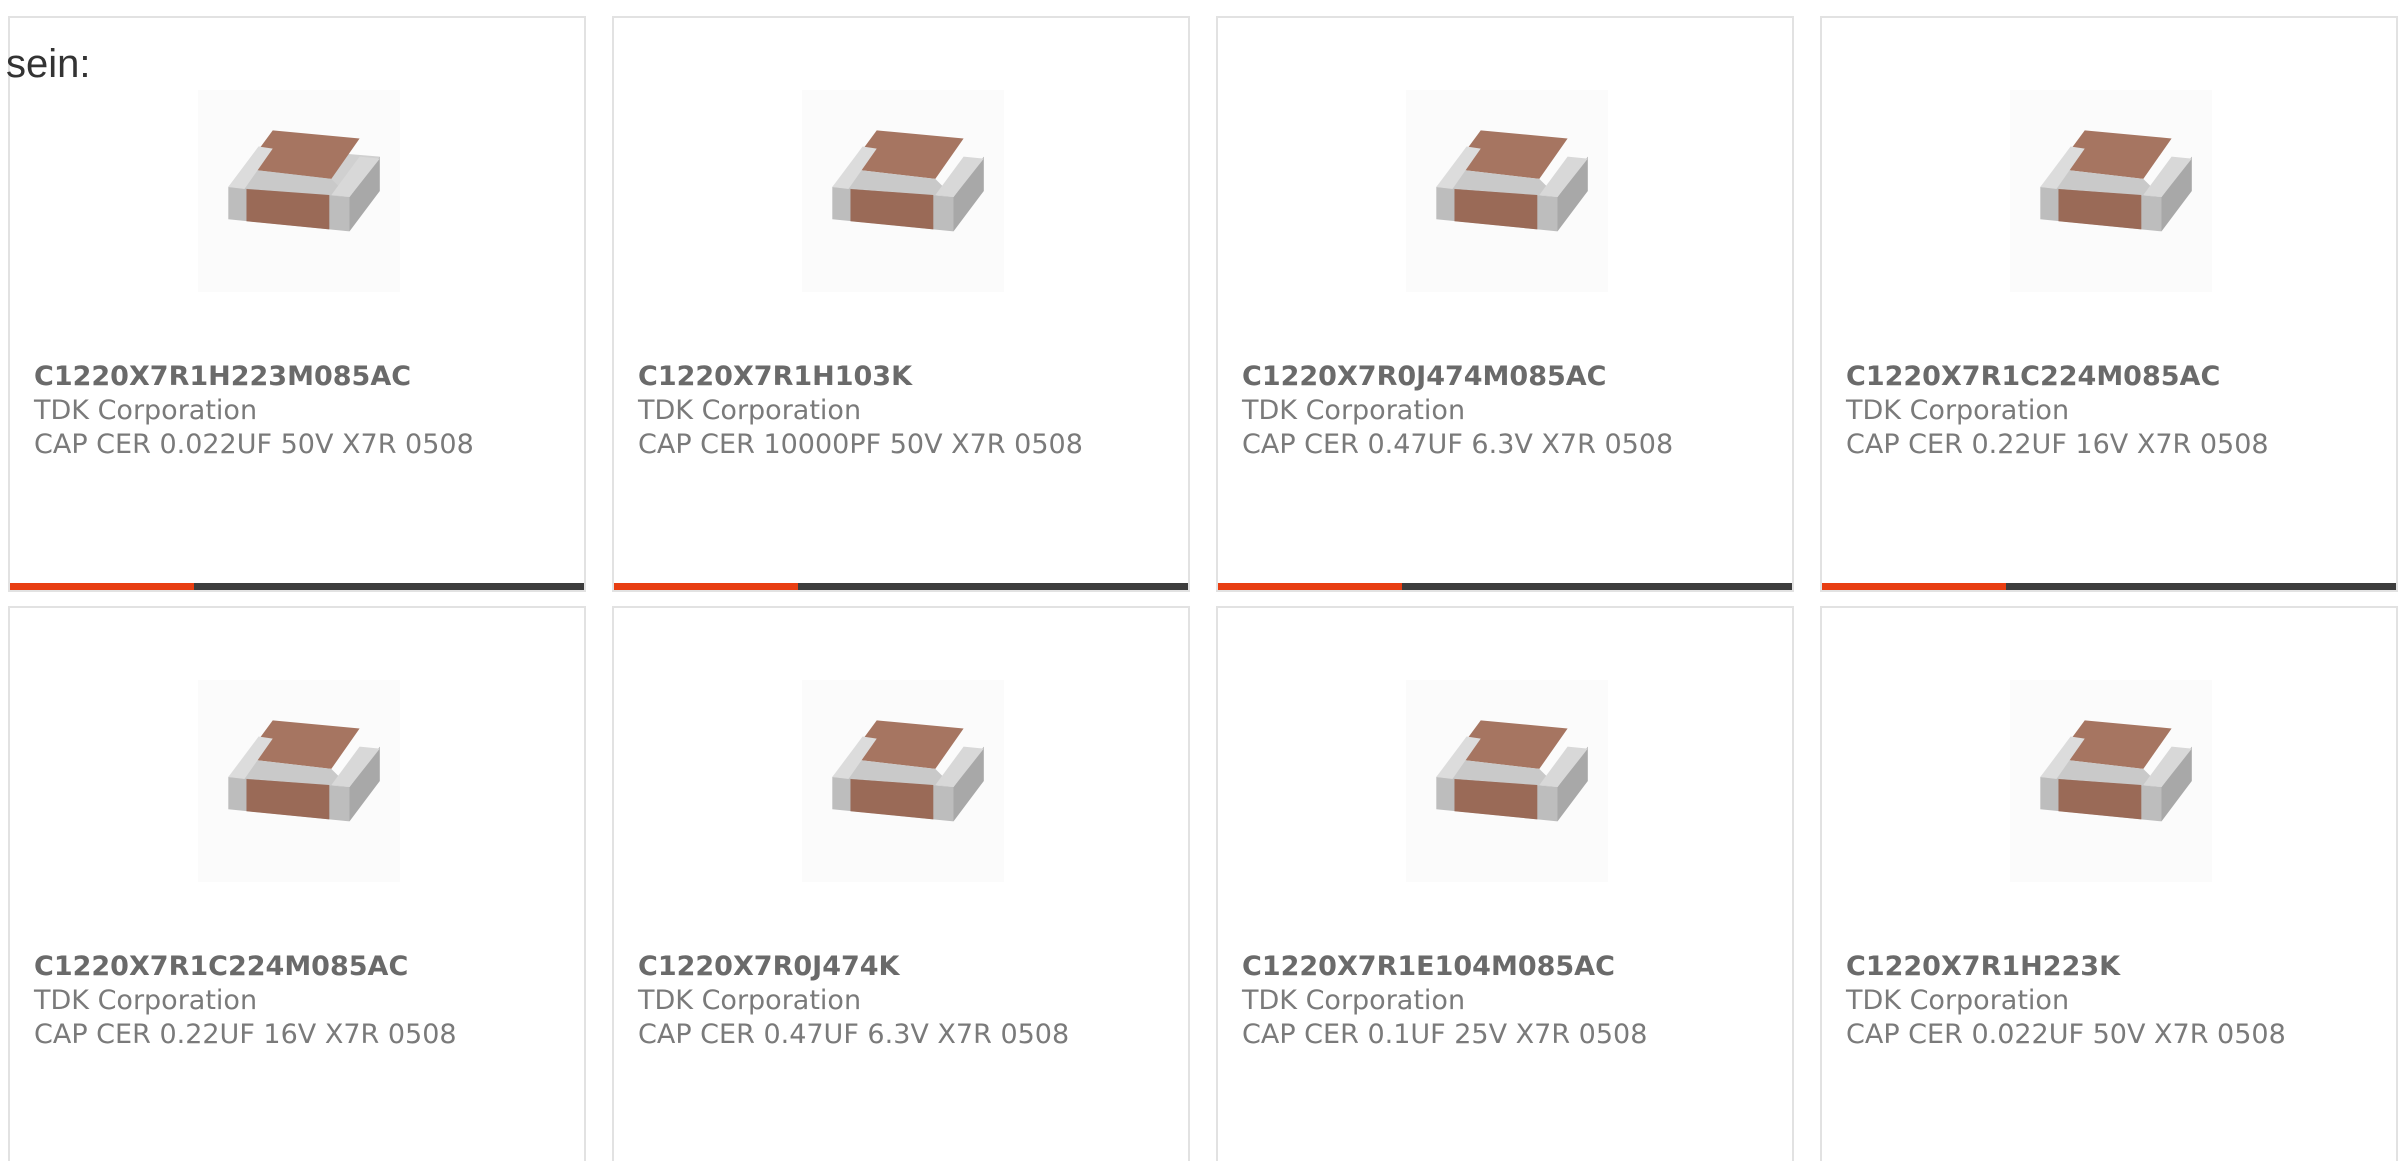  What do you see at coordinates (2115, 967) in the screenshot?
I see `part-number: C1220X7R1H223K` at bounding box center [2115, 967].